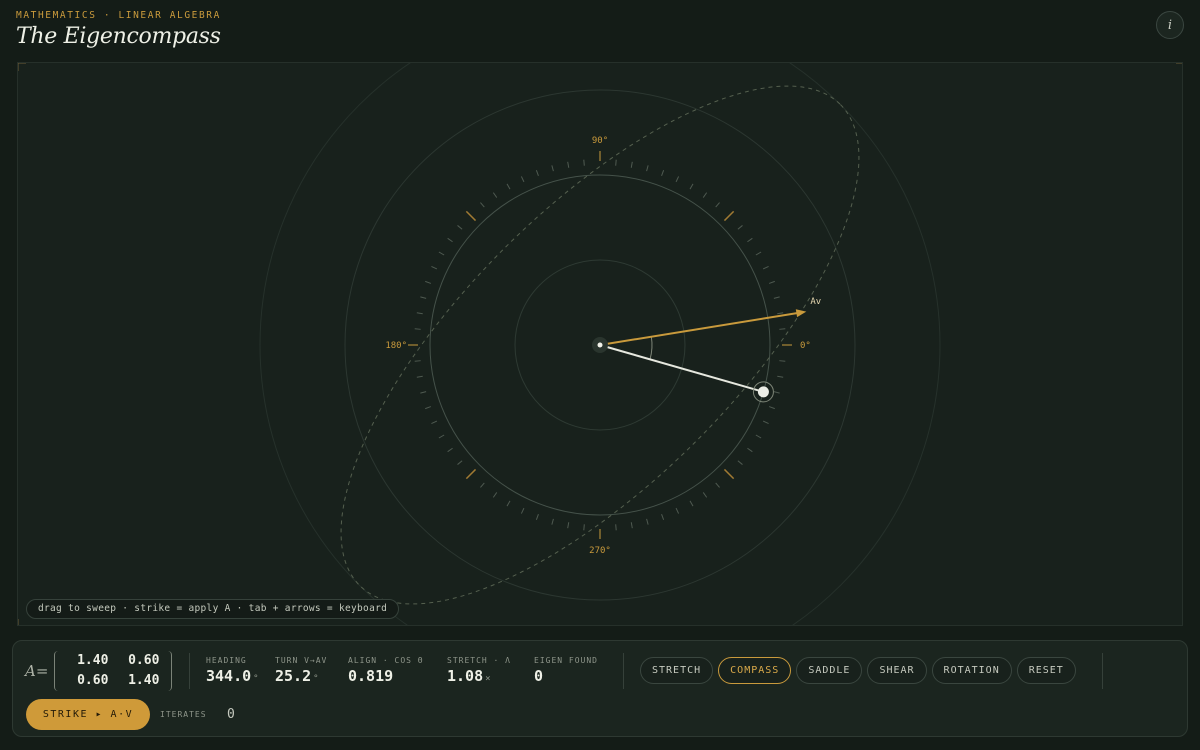 Image resolution: width=1200 pixels, height=750 pixels. I want to click on origin-dot, so click(600, 345).